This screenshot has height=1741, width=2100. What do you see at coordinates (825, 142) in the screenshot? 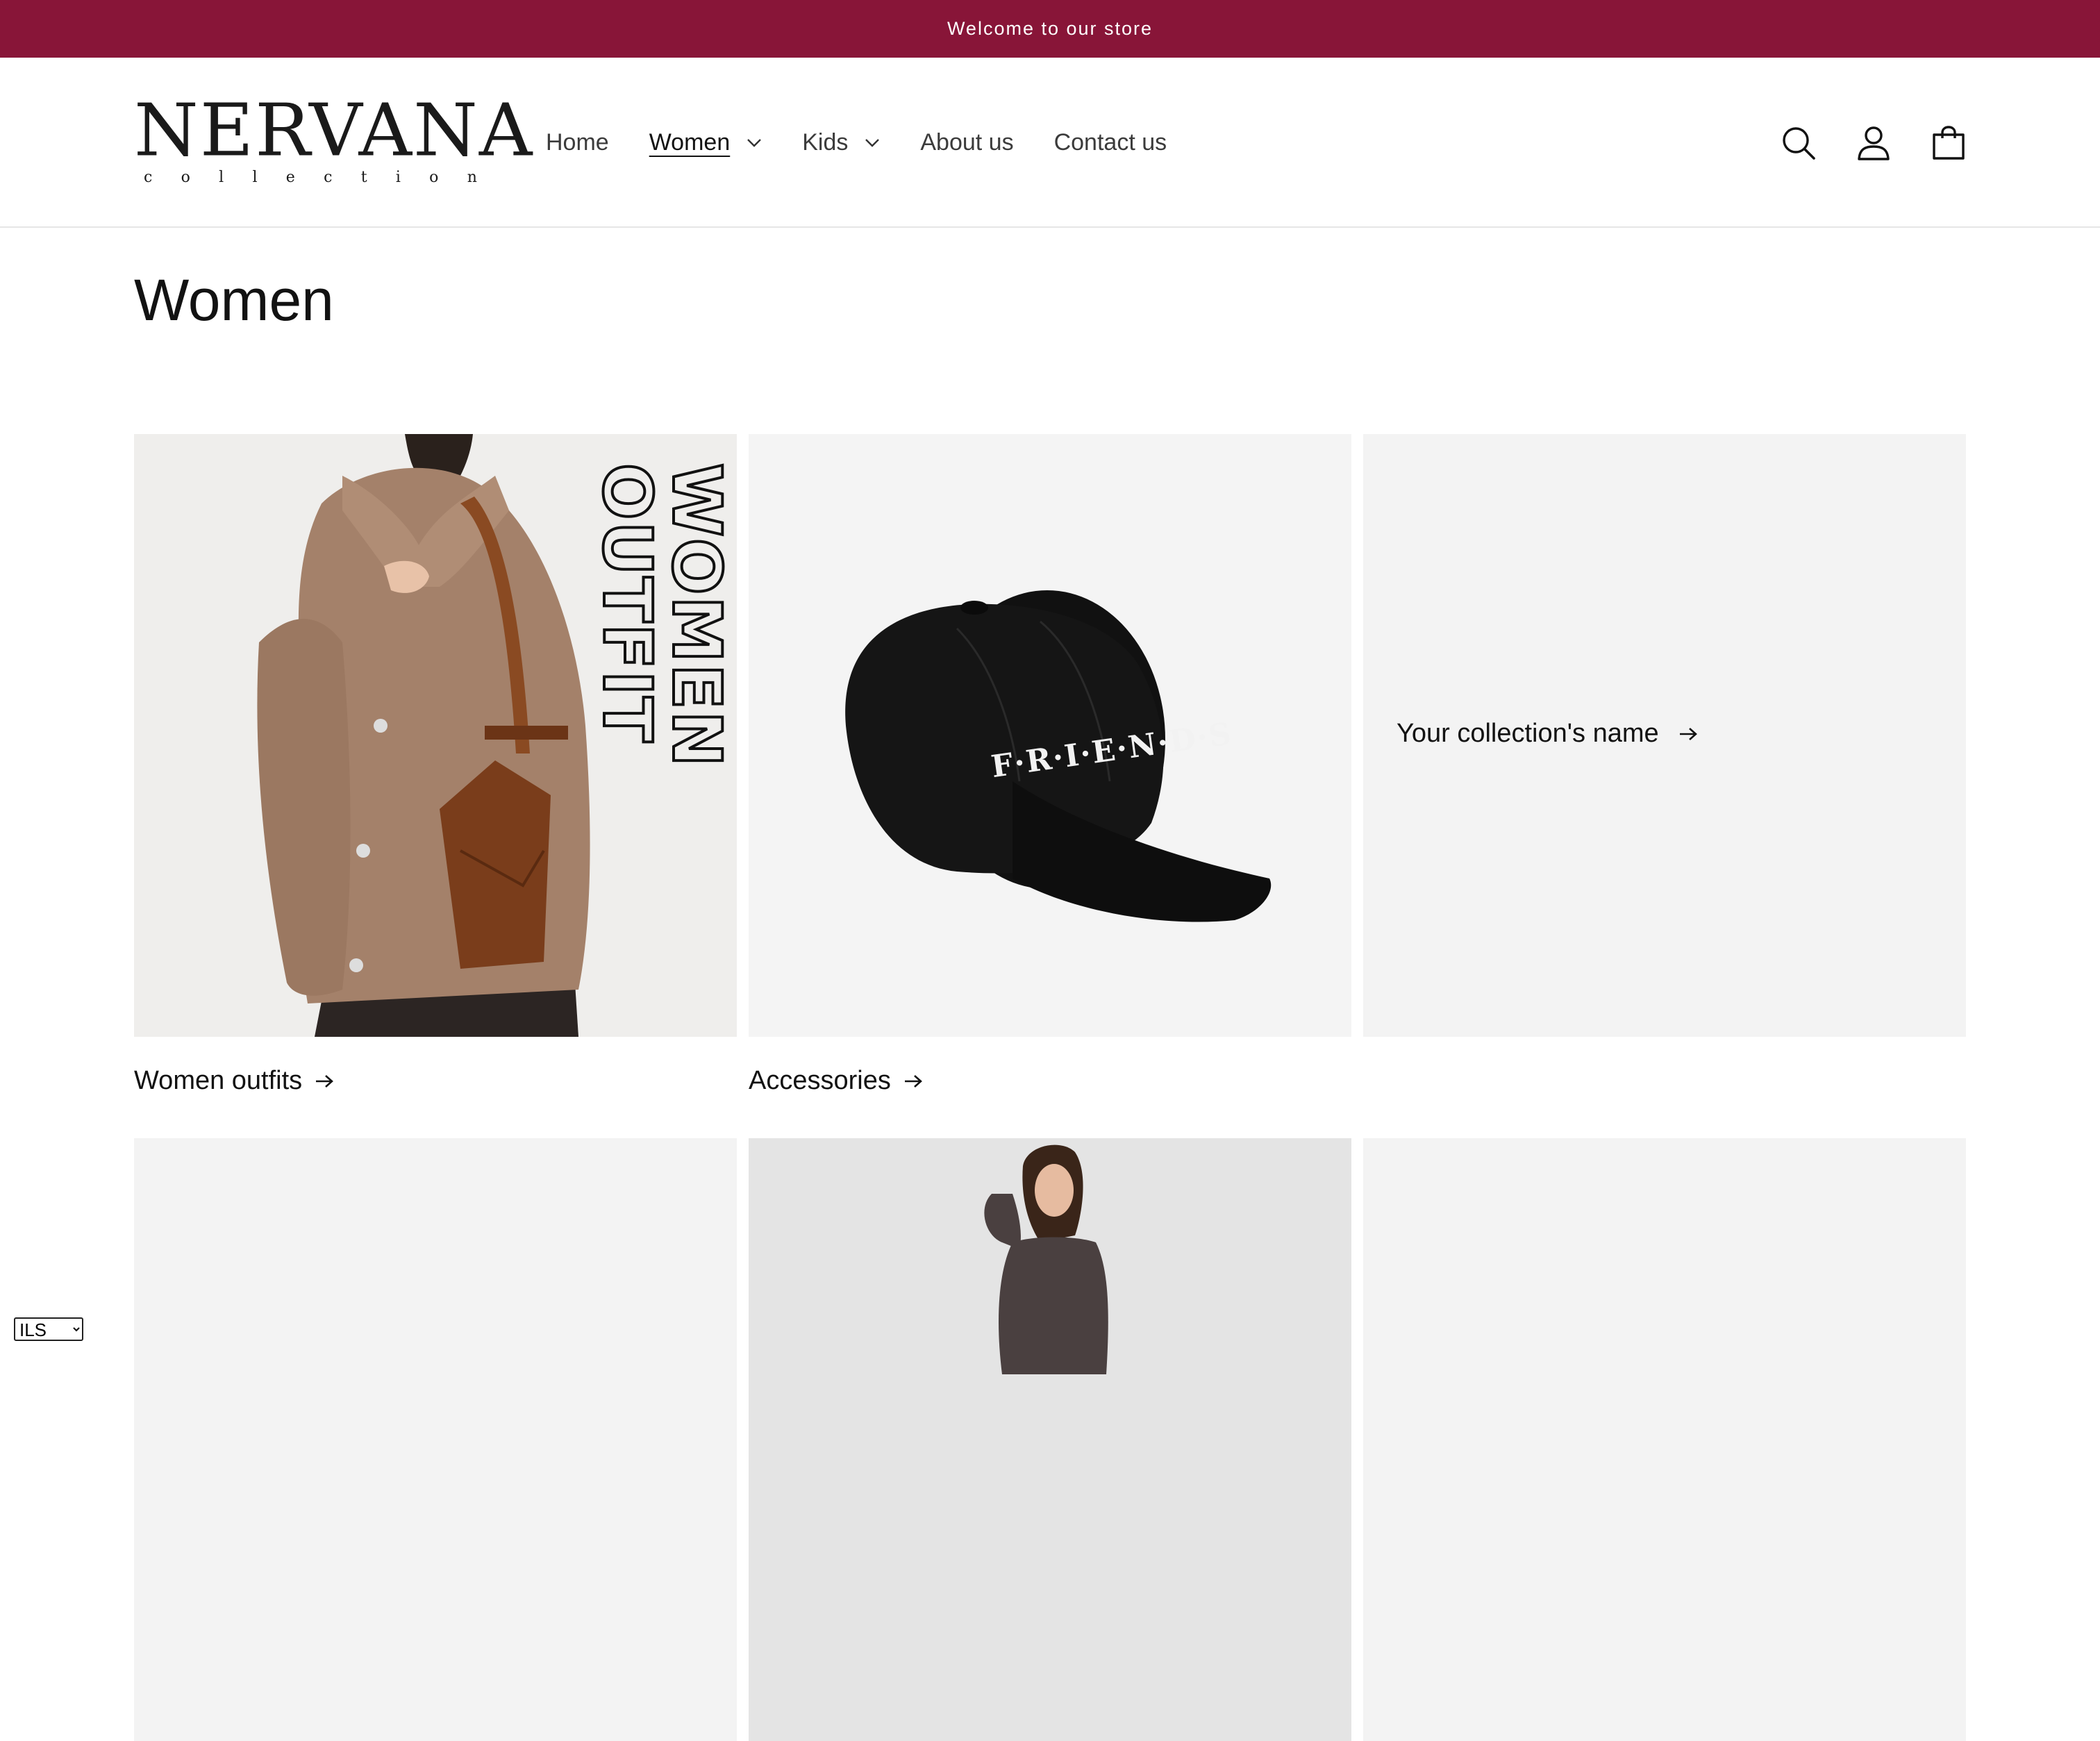
I see `nav-label: Kids` at bounding box center [825, 142].